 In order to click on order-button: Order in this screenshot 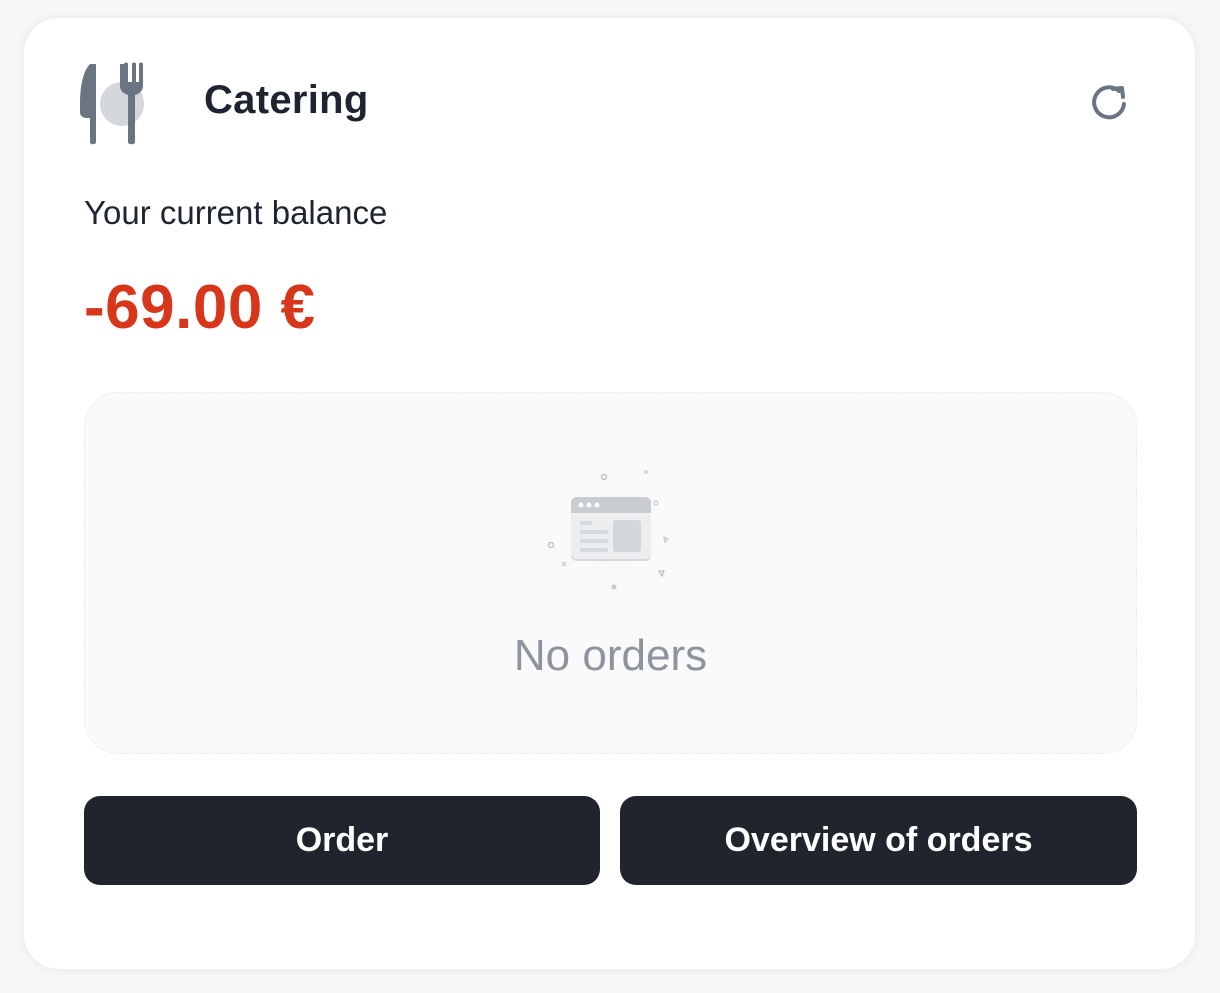, I will do `click(342, 840)`.